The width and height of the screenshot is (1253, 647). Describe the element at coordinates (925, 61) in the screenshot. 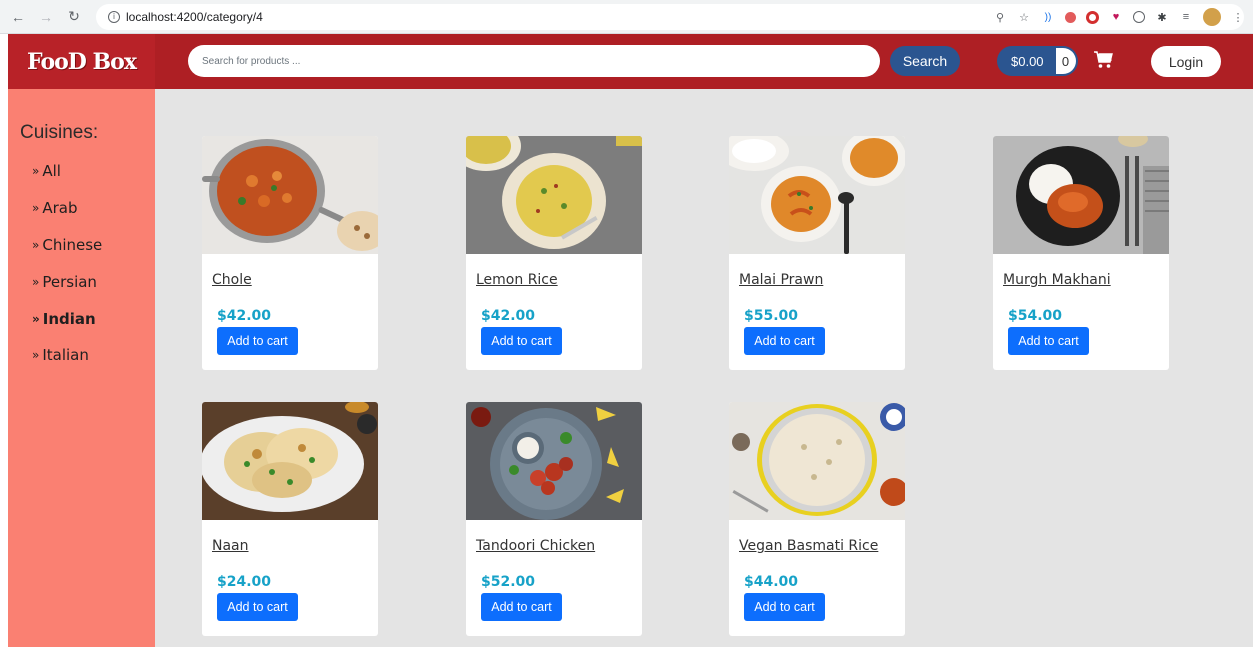

I see `search-button: Search` at that location.